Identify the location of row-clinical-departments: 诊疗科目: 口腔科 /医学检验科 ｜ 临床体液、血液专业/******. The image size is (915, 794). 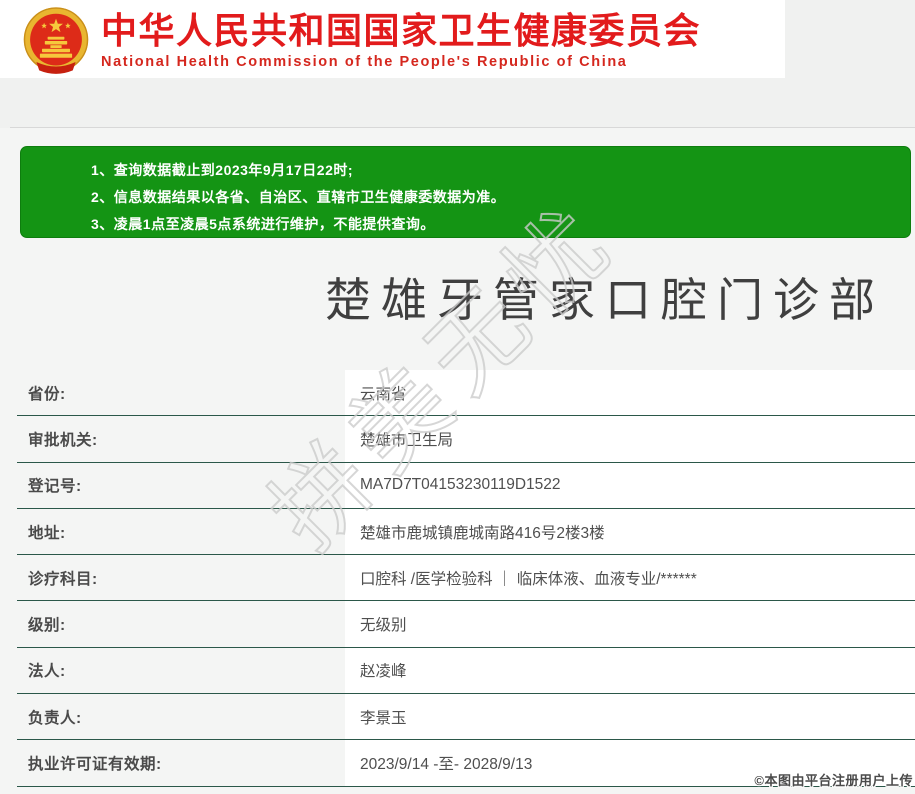
(466, 578).